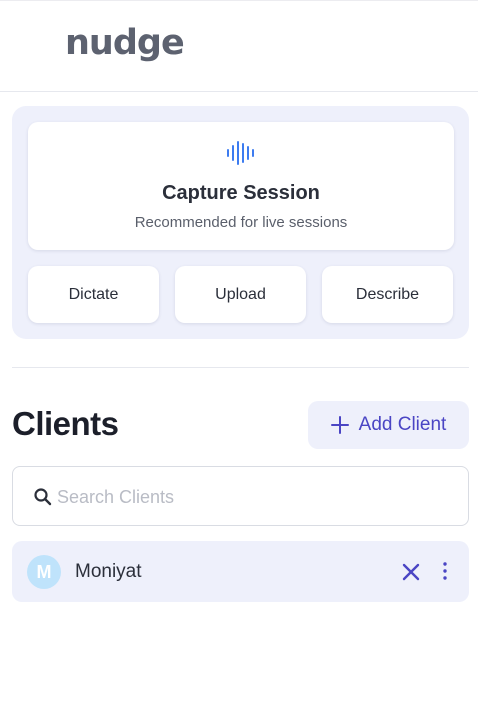 This screenshot has height=714, width=478. Describe the element at coordinates (240, 294) in the screenshot. I see `upload-button: Upload` at that location.